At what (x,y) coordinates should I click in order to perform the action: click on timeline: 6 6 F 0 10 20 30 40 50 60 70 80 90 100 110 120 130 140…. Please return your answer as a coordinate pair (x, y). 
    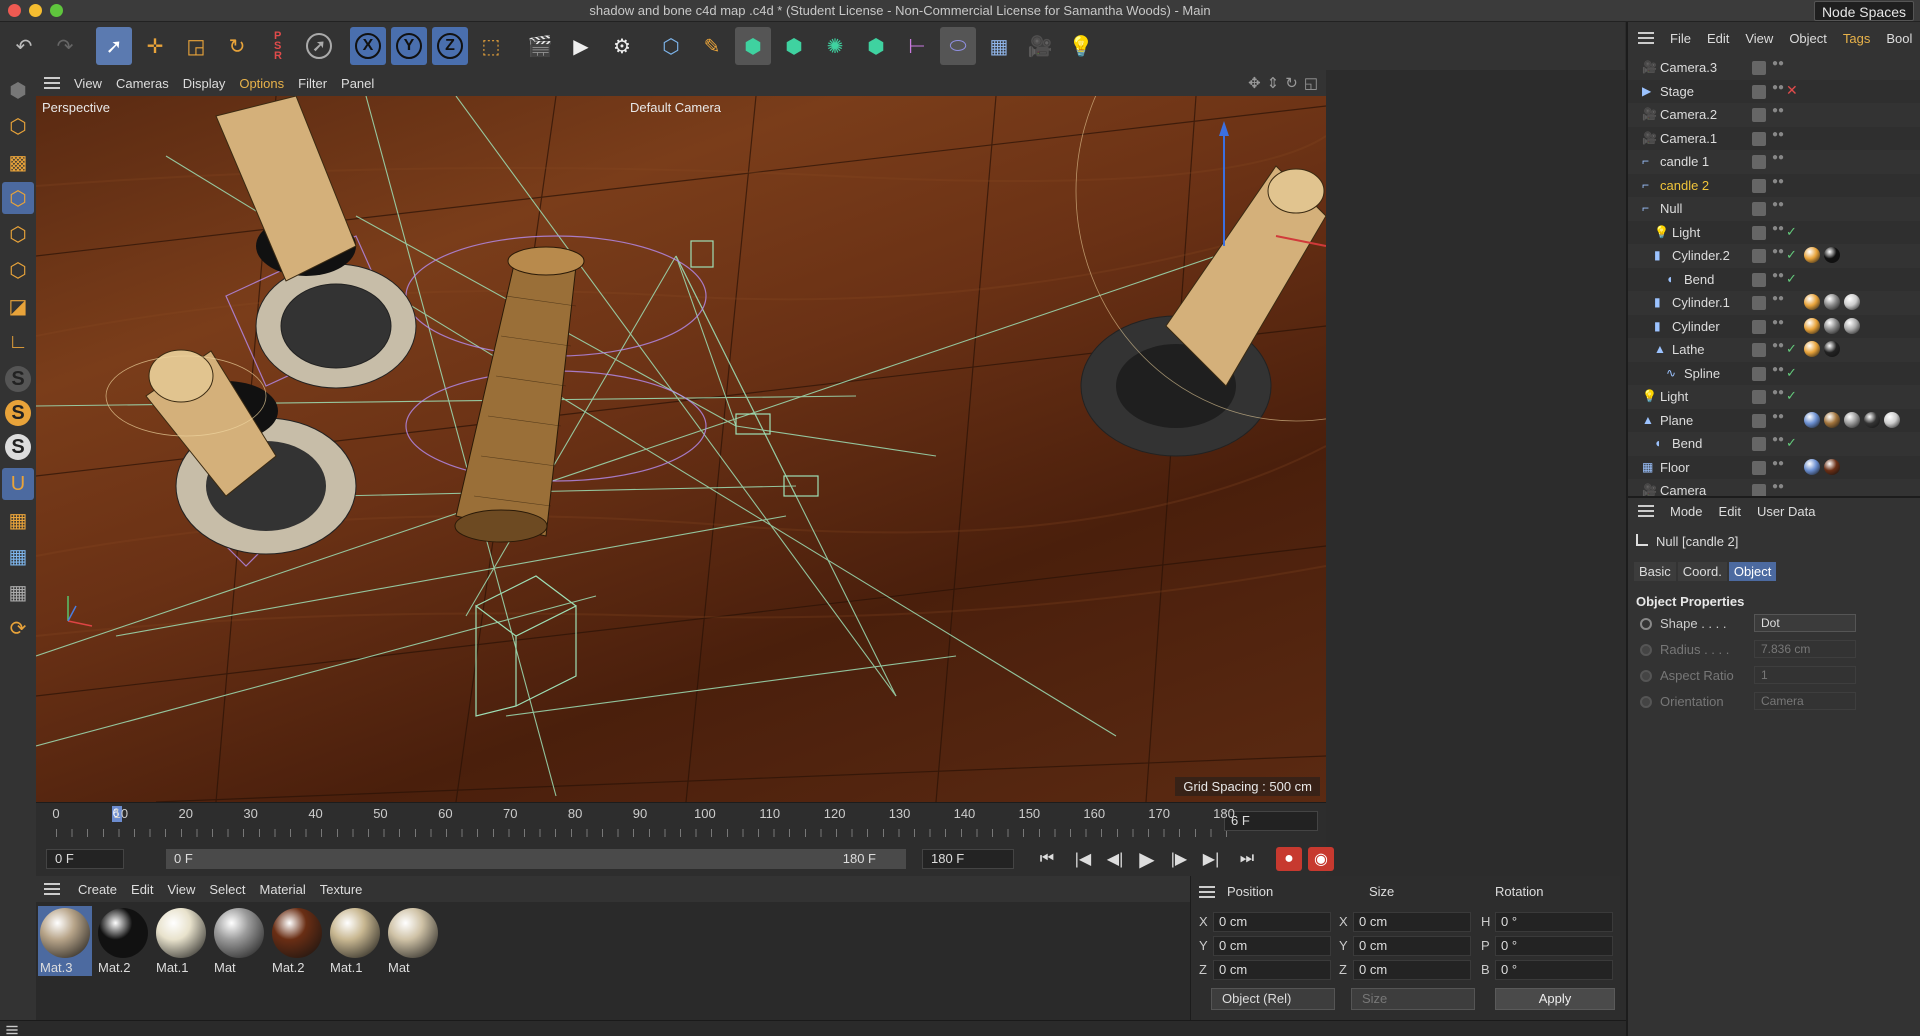
    Looking at the image, I should click on (681, 822).